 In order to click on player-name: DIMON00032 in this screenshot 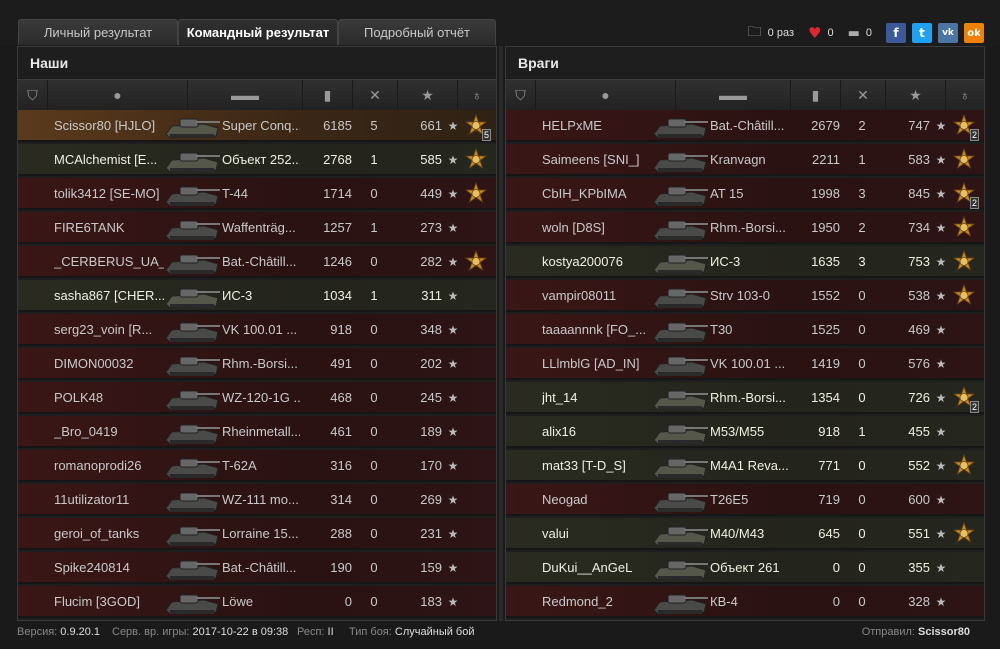, I will do `click(109, 364)`.